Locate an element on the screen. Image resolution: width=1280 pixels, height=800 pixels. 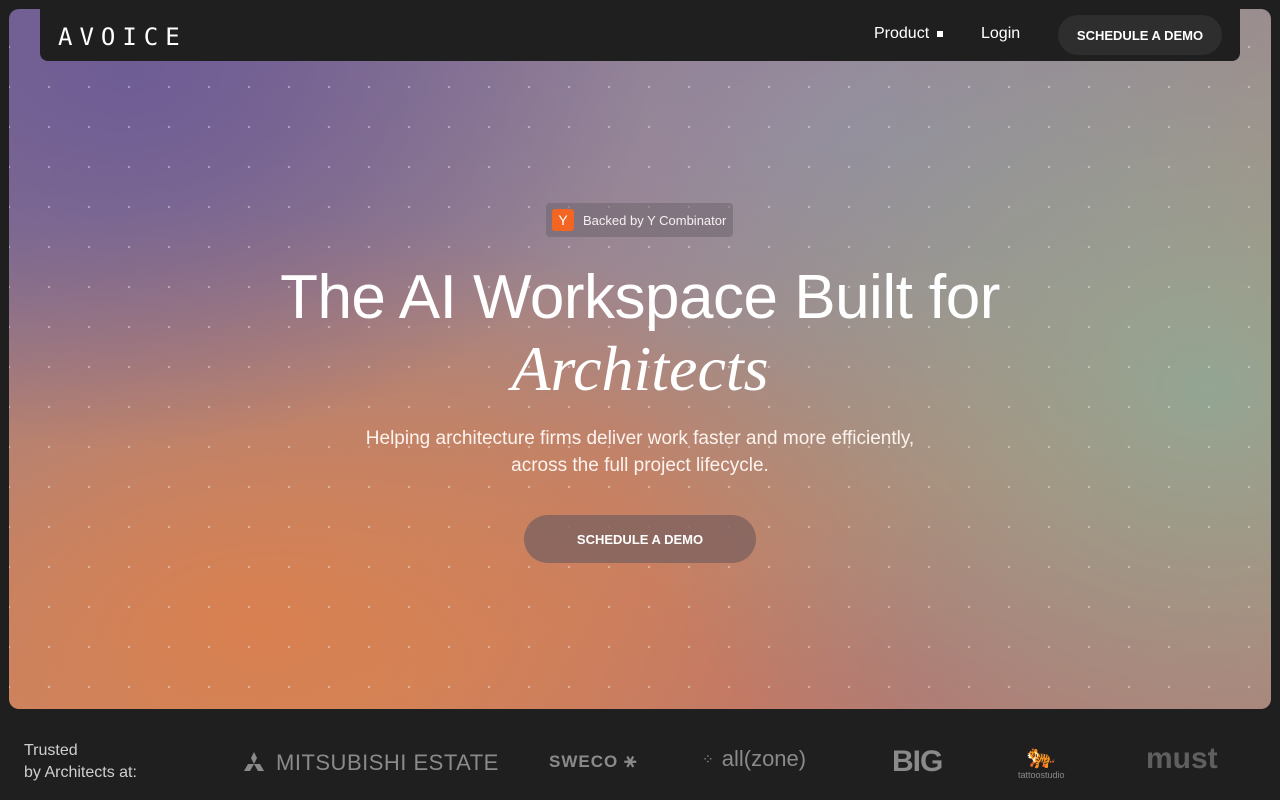
square-icon is located at coordinates (940, 34).